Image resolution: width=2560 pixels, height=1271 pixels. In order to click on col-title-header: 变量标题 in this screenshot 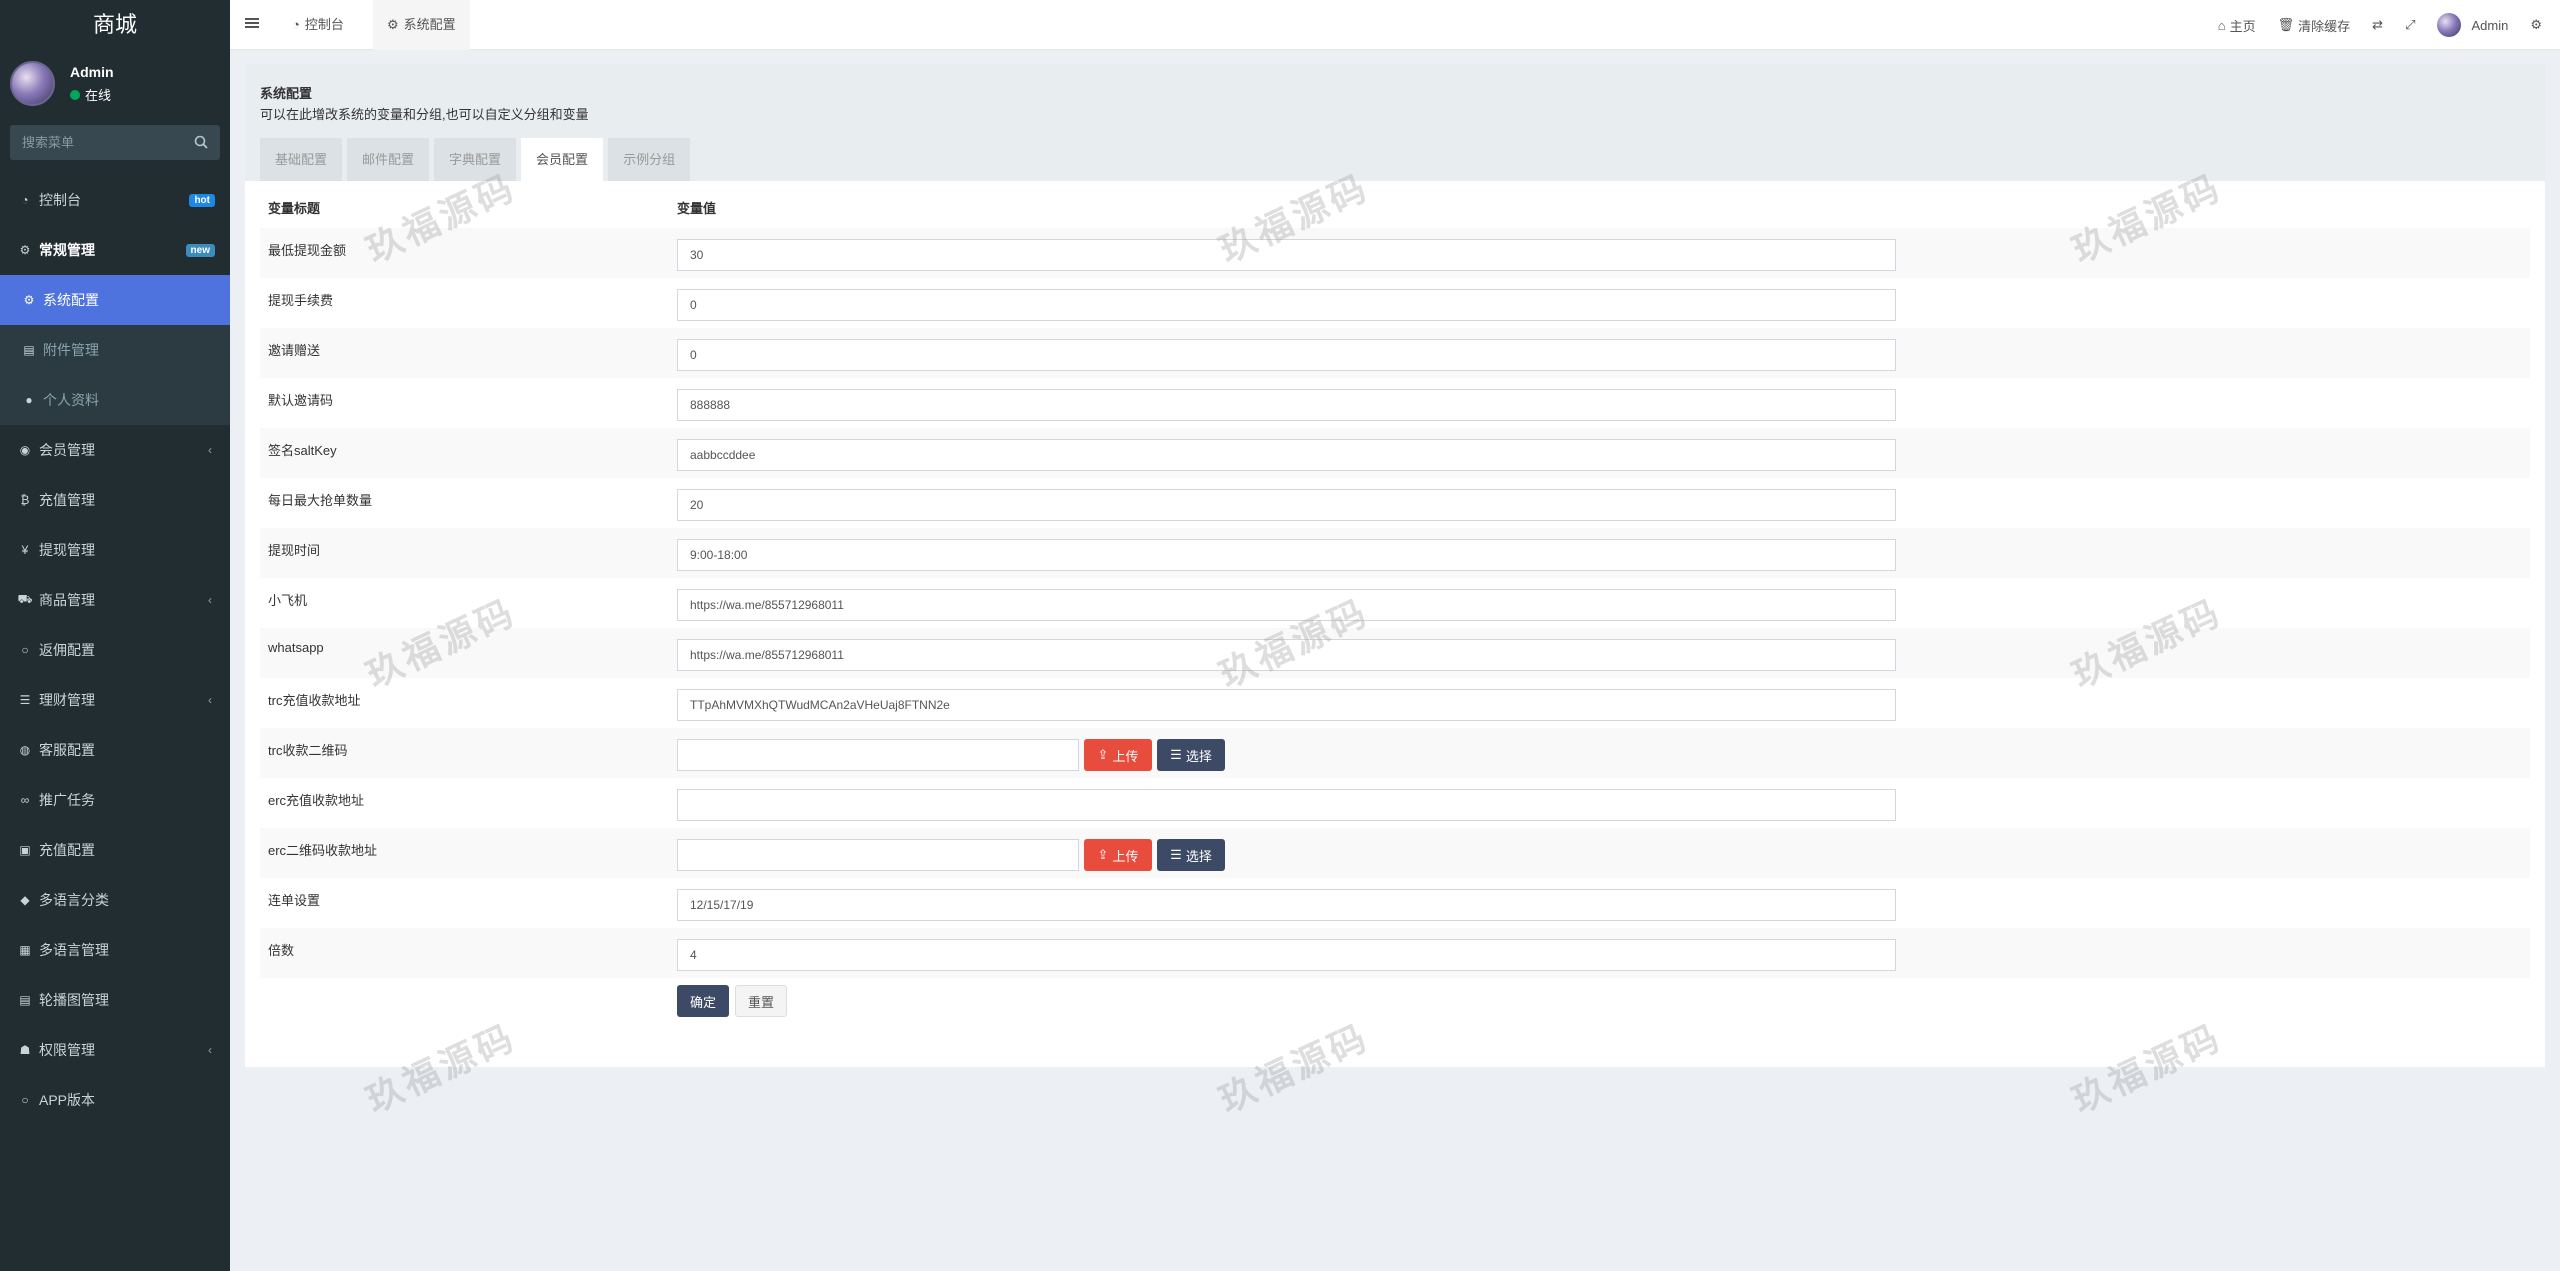, I will do `click(294, 208)`.